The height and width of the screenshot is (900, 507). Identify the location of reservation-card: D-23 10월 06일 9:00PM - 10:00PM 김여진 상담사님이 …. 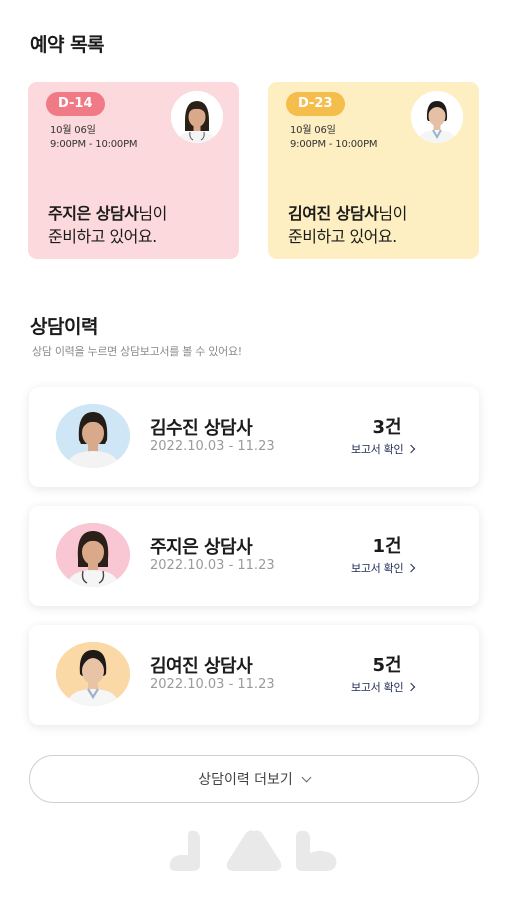
(373, 170).